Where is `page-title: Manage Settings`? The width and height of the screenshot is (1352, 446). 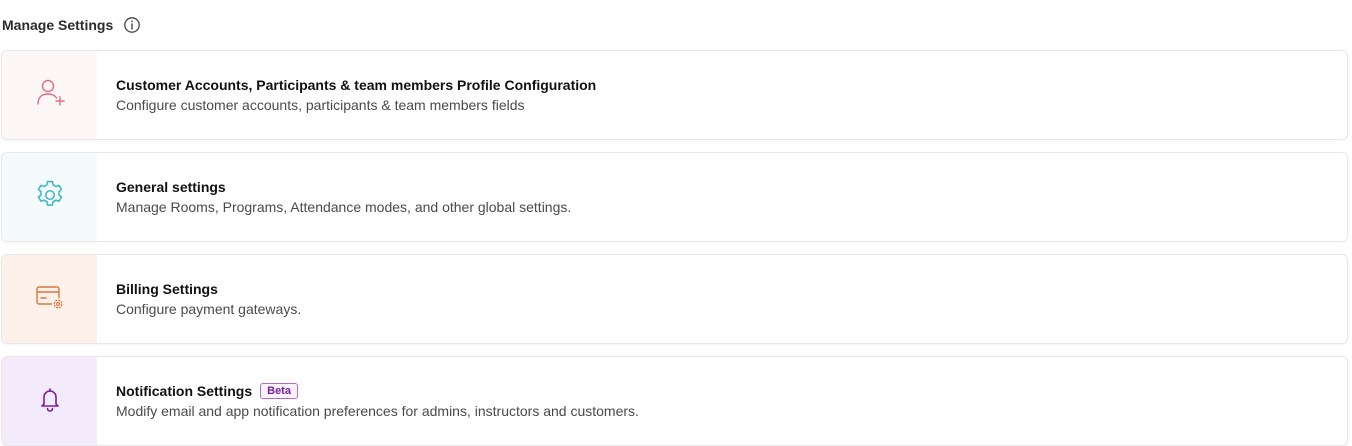 page-title: Manage Settings is located at coordinates (58, 25).